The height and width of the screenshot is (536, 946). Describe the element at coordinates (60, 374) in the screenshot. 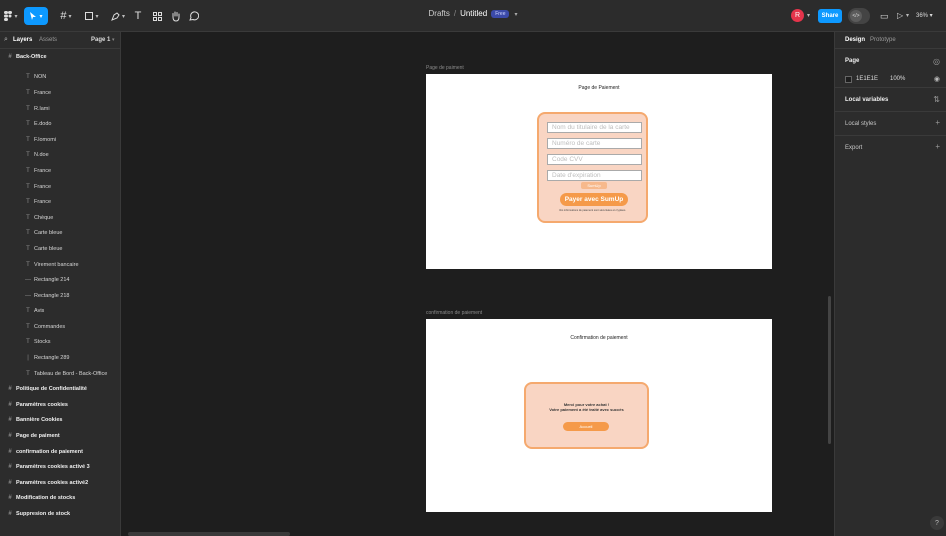

I see `layer-row: T Tableau de Bord - Back-Office` at that location.